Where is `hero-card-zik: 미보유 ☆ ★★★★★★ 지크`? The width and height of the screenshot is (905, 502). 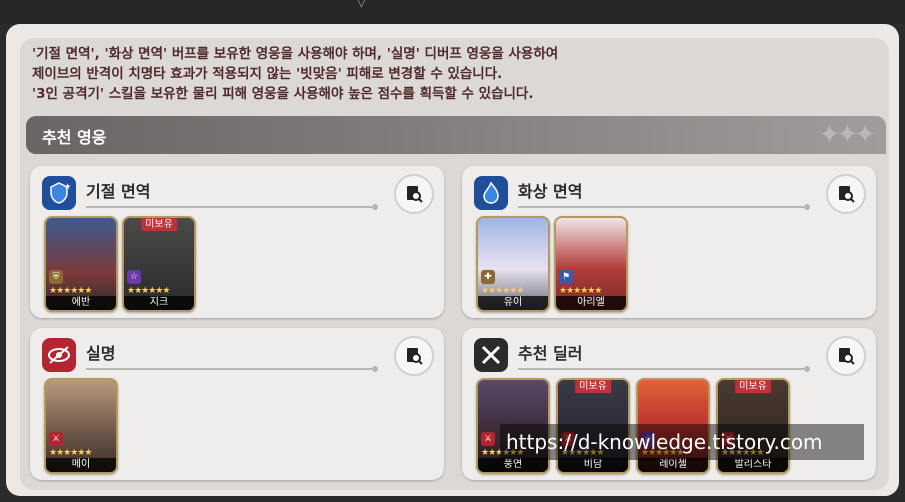
hero-card-zik: 미보유 ☆ ★★★★★★ 지크 is located at coordinates (159, 264).